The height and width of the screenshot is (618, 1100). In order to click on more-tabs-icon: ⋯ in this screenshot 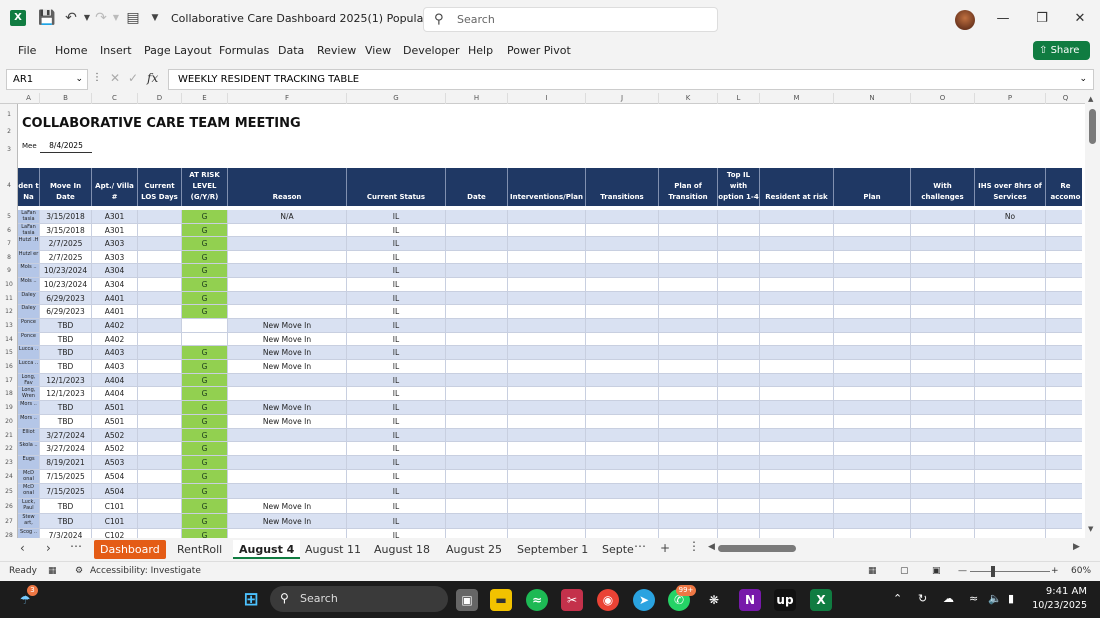, I will do `click(640, 546)`.